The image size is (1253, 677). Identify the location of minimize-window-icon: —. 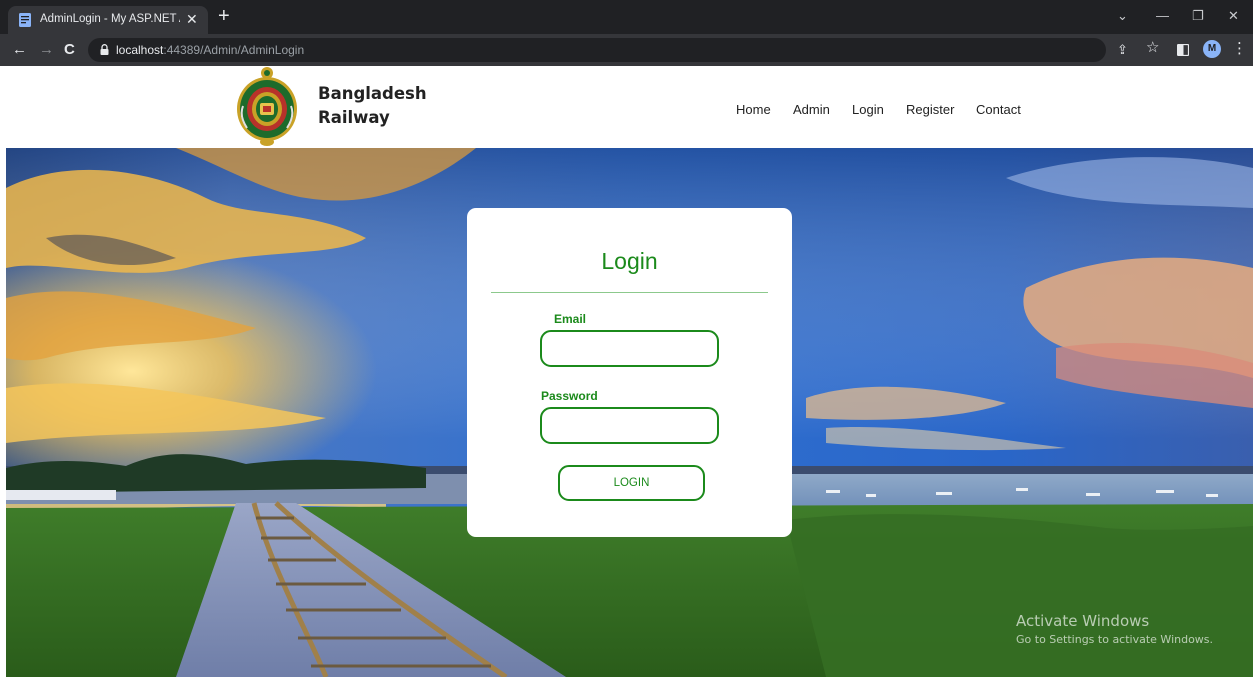
(1162, 15).